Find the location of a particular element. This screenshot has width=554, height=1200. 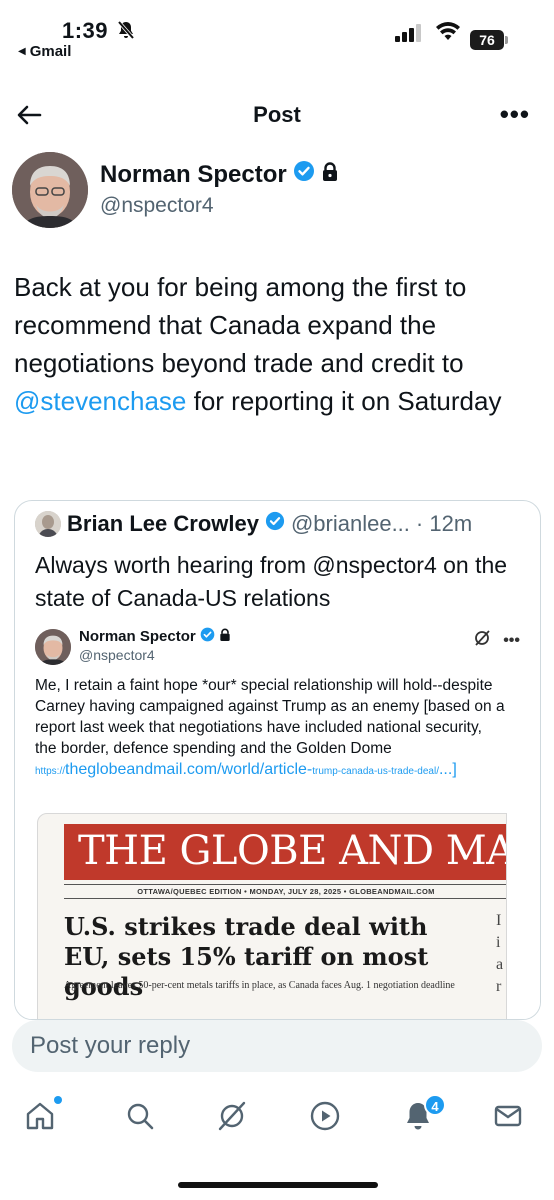

screenshot-avatar is located at coordinates (53, 647).